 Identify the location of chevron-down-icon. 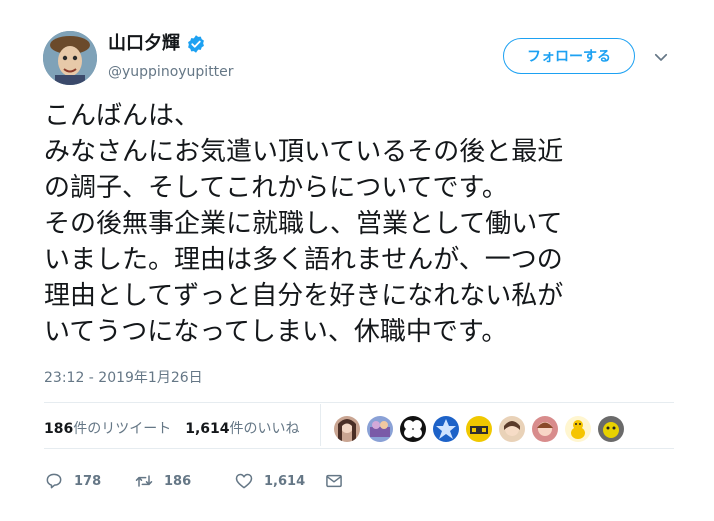
(661, 57).